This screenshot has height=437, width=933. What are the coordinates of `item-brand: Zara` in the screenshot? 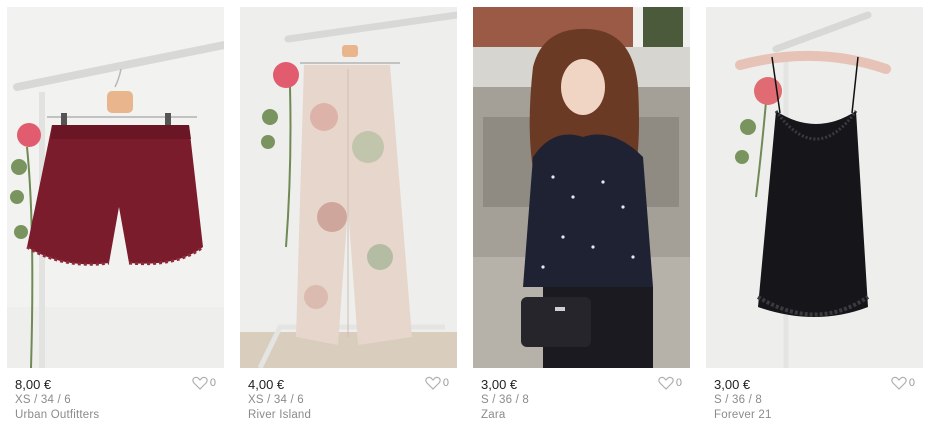 It's located at (581, 415).